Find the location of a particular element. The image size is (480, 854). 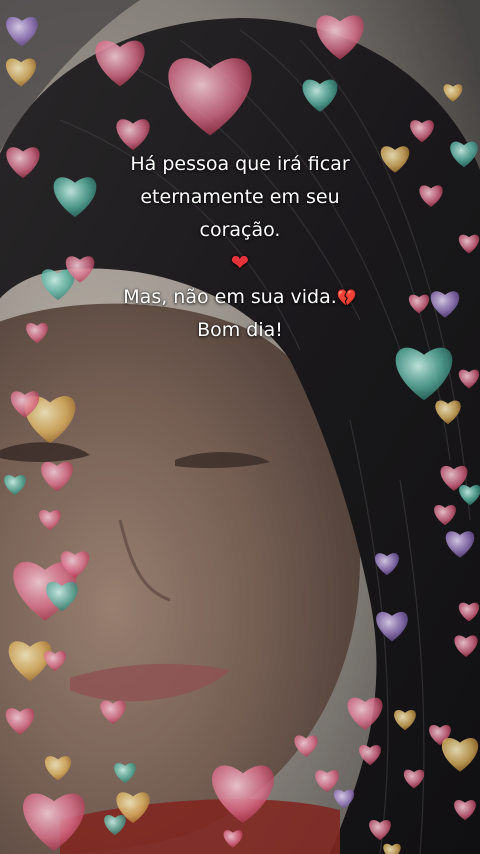

message-line-4-wrap: Mas, não em sua vida.💔 is located at coordinates (240, 297).